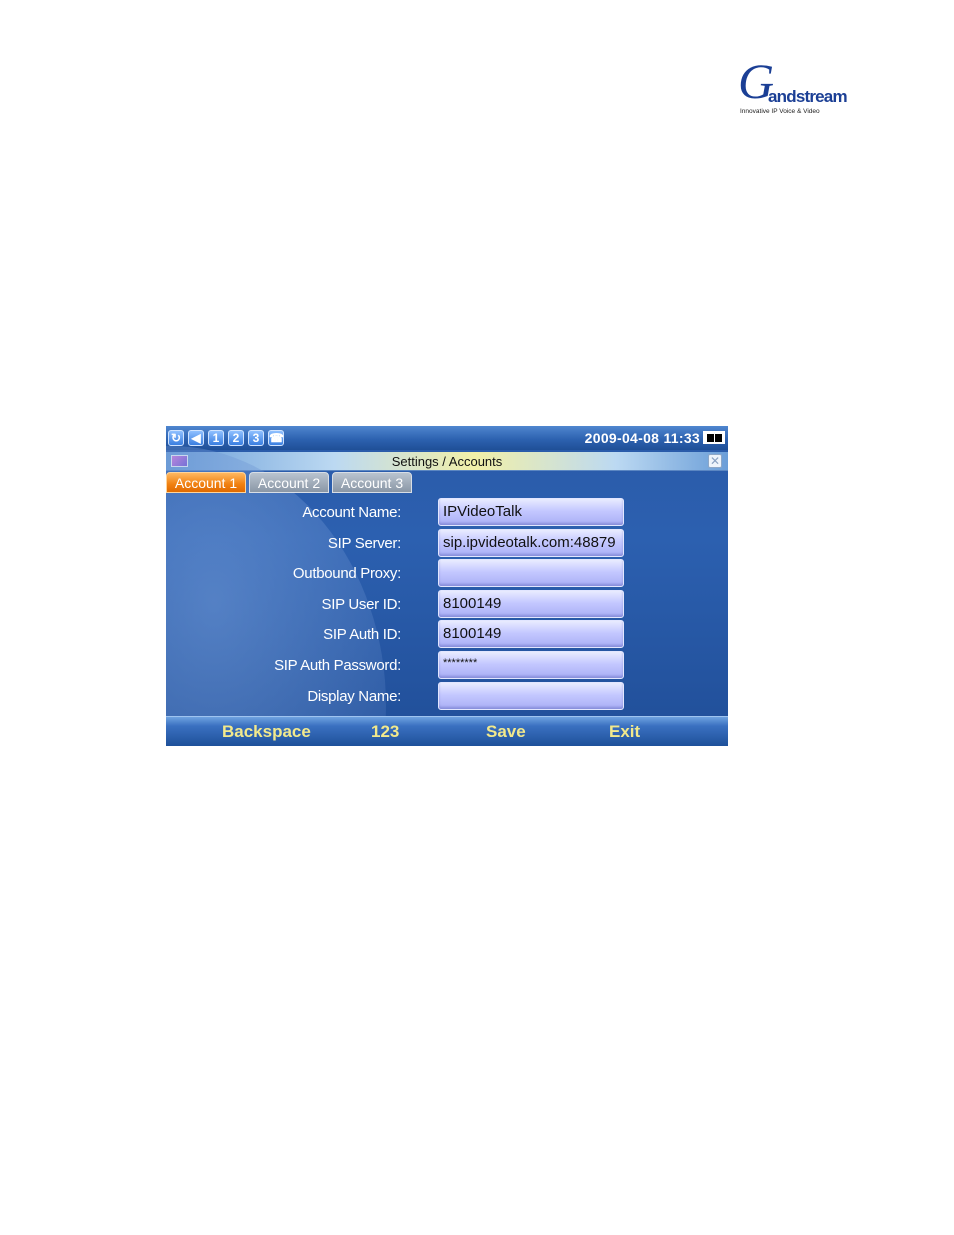 The width and height of the screenshot is (954, 1235). Describe the element at coordinates (289, 482) in the screenshot. I see `tab-account-2: Account 2` at that location.